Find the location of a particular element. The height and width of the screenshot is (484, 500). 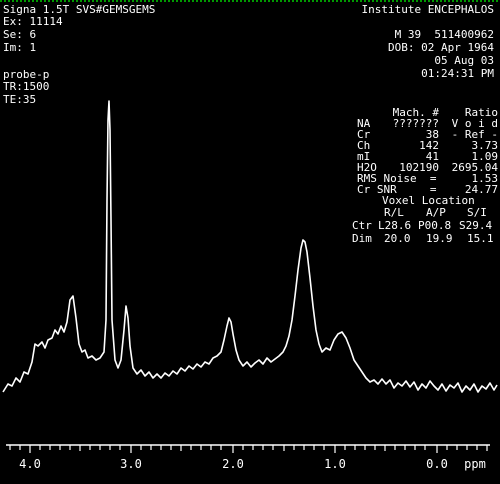

ppm-unit-label: ppm is located at coordinates (475, 464).